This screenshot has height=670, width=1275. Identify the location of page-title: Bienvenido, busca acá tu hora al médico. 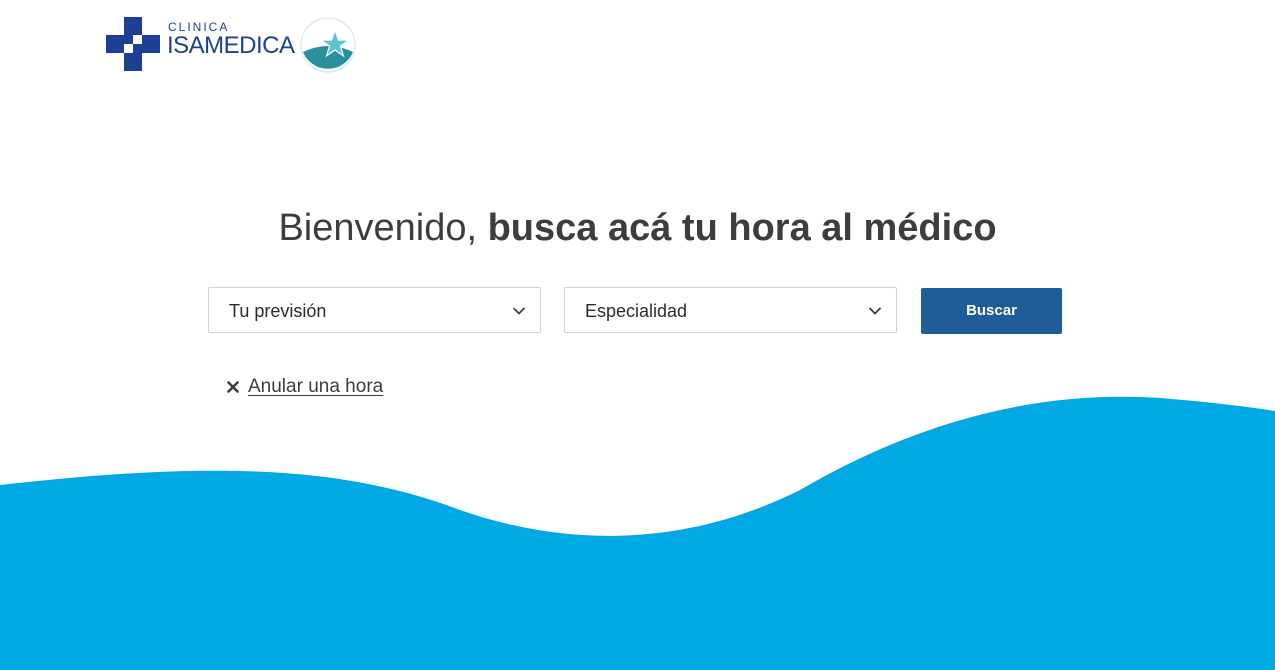
(637, 228).